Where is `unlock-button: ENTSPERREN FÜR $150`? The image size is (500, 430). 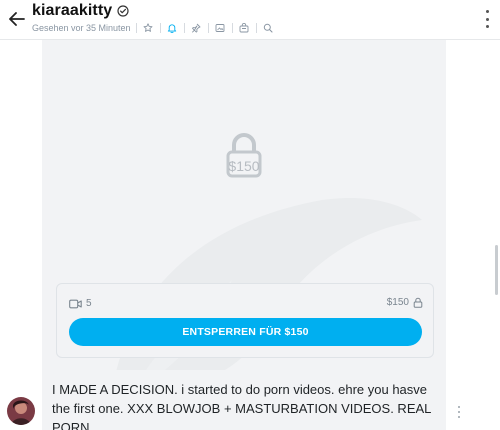
unlock-button: ENTSPERREN FÜR $150 is located at coordinates (245, 332).